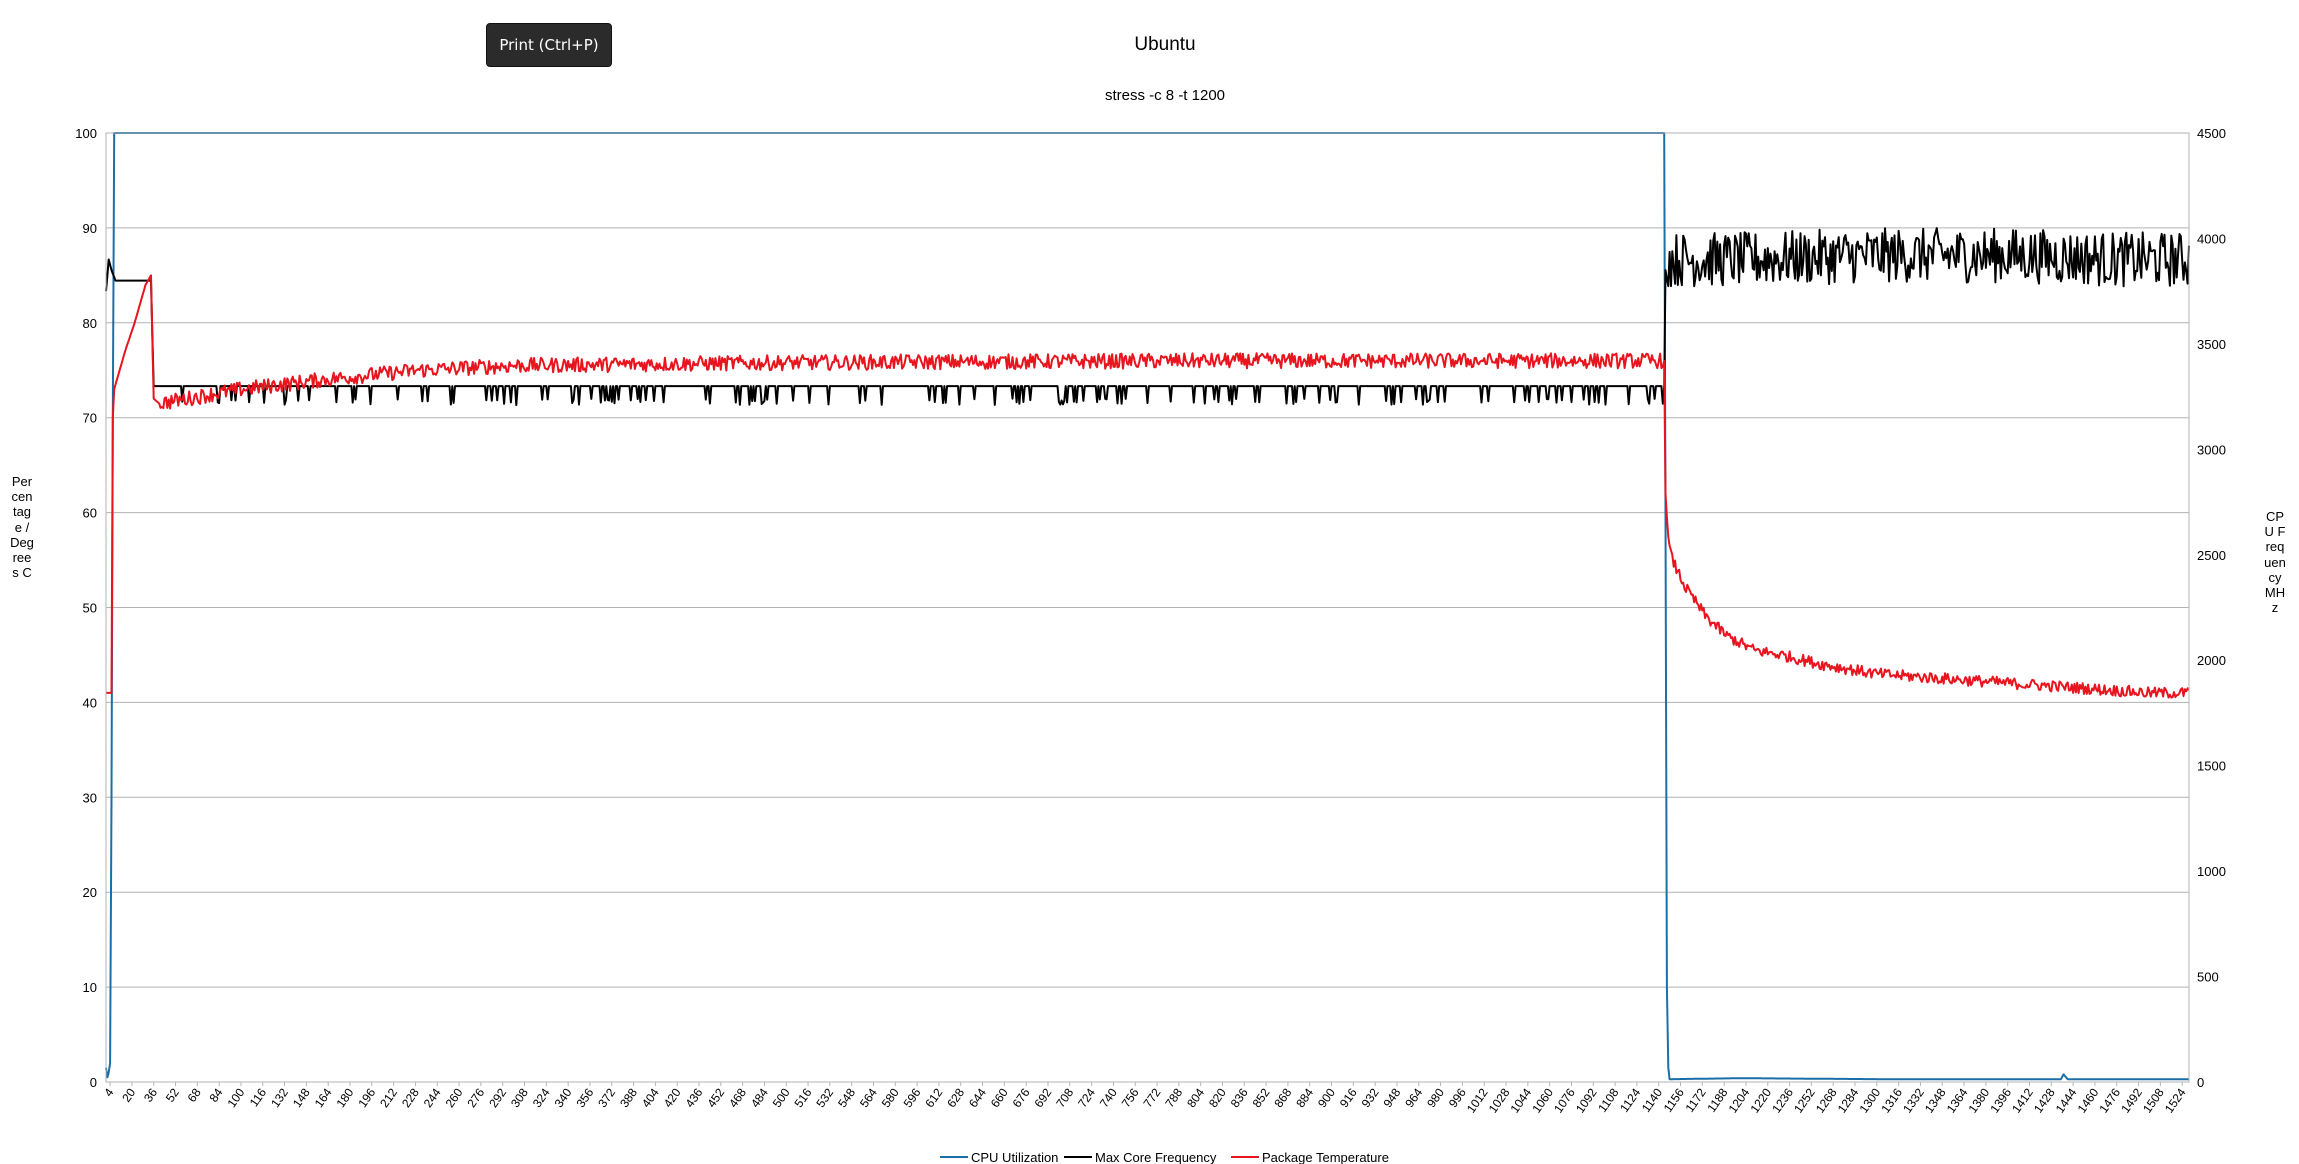 The image size is (2299, 1164). I want to click on x-tick-label: 1044, so click(1521, 1100).